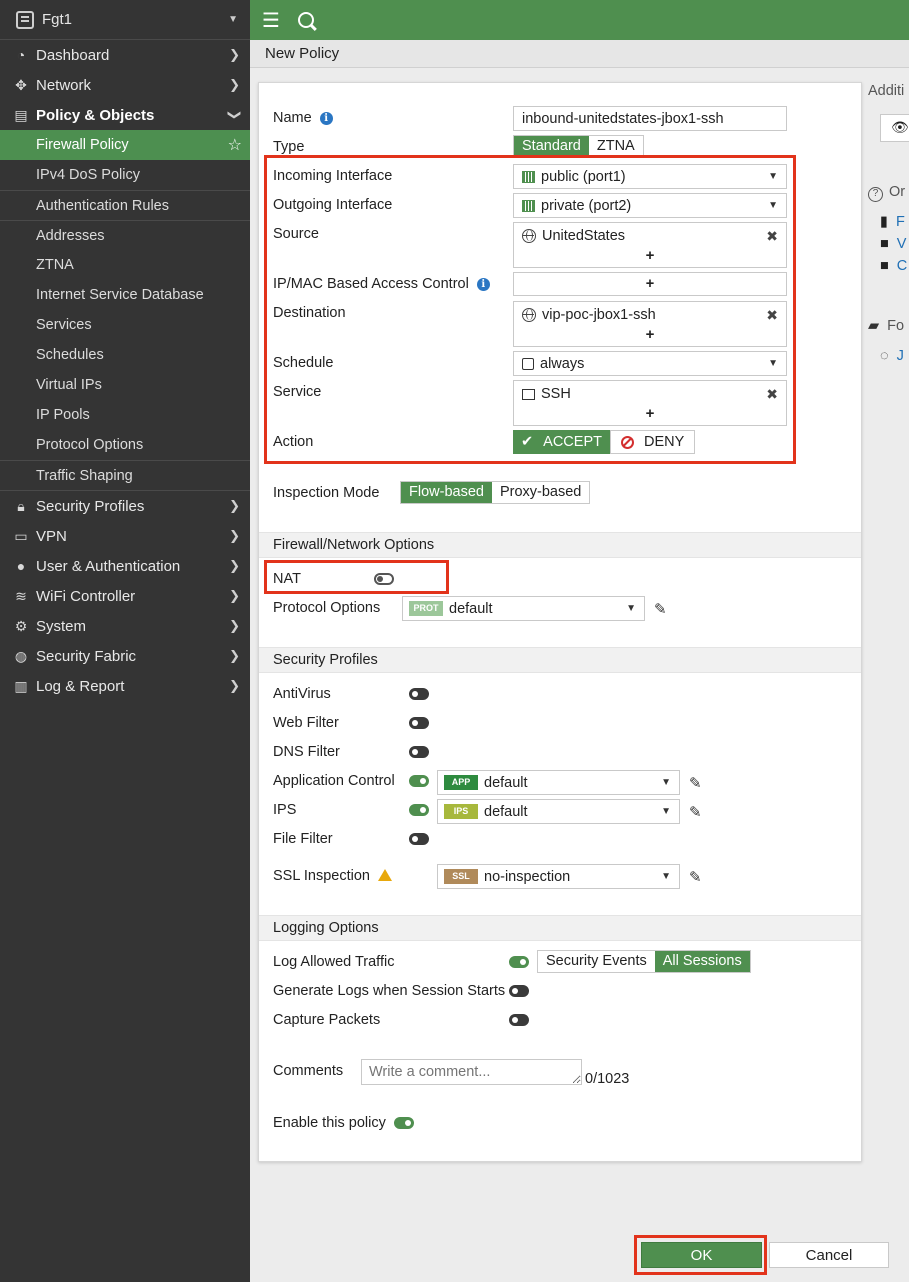 This screenshot has width=909, height=1282. I want to click on sidebar-item-user-authentication: ● User & Authentication ❯, so click(125, 566).